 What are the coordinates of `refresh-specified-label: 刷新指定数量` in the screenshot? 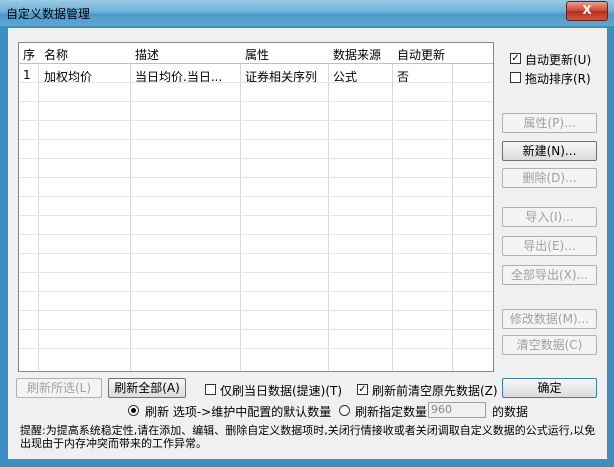 It's located at (391, 411).